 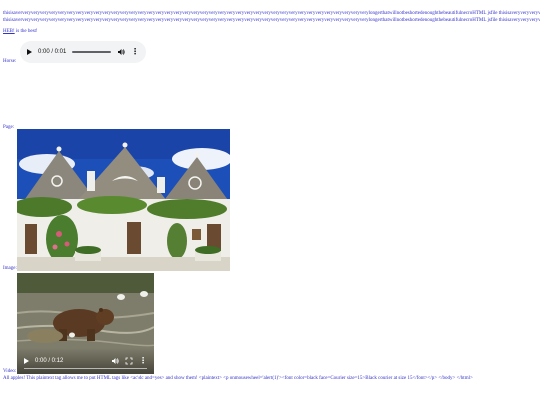 What do you see at coordinates (129, 361) in the screenshot?
I see `fullscreen-icon` at bounding box center [129, 361].